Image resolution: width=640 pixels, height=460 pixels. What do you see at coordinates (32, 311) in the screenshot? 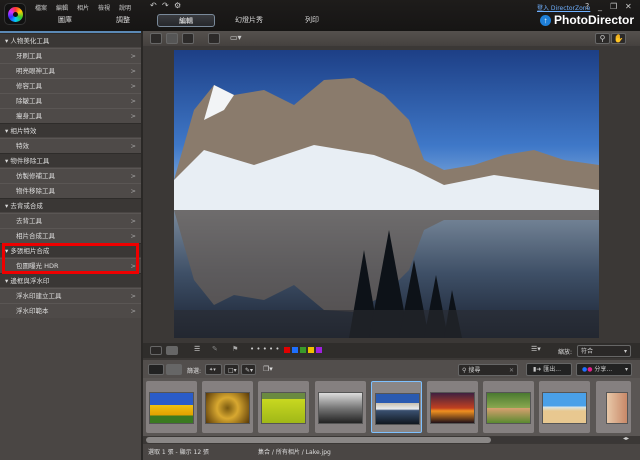
I see `tool-label: 浮水印範本` at bounding box center [32, 311].